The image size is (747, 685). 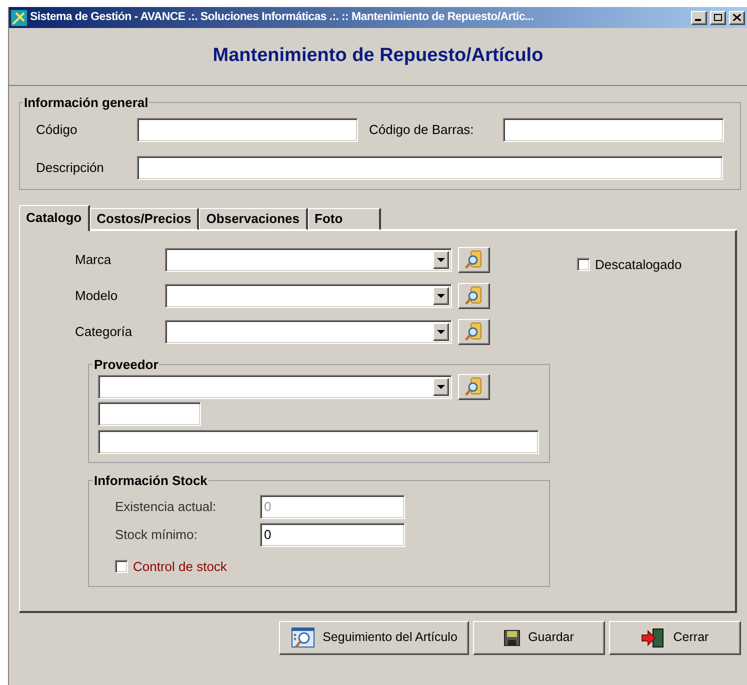 What do you see at coordinates (126, 365) in the screenshot?
I see `group-title: Proveedor` at bounding box center [126, 365].